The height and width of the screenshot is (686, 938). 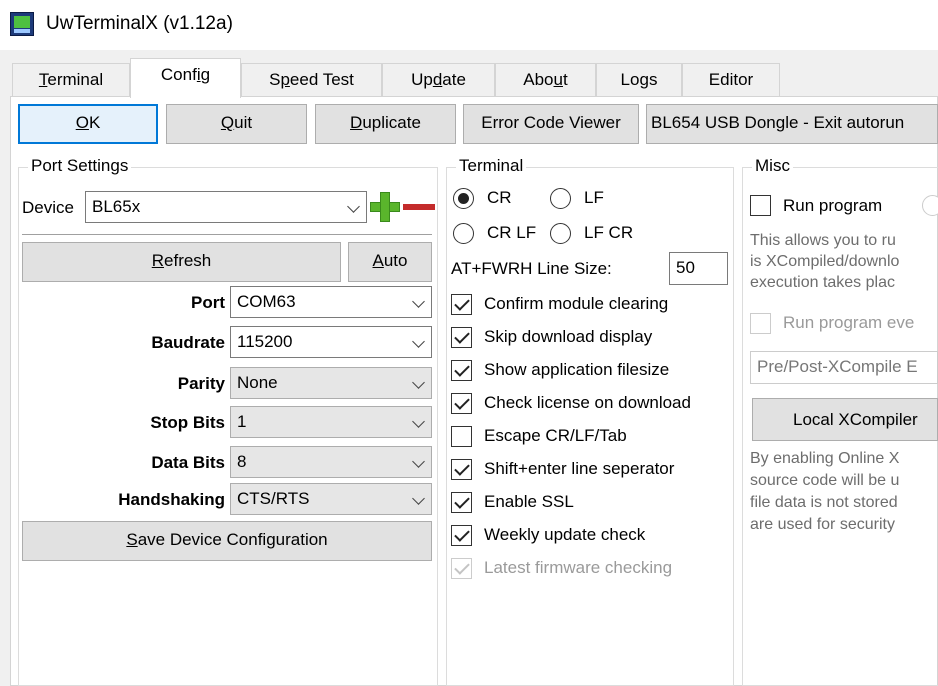 I want to click on weekly-update-check-checkbox, so click(x=461, y=535).